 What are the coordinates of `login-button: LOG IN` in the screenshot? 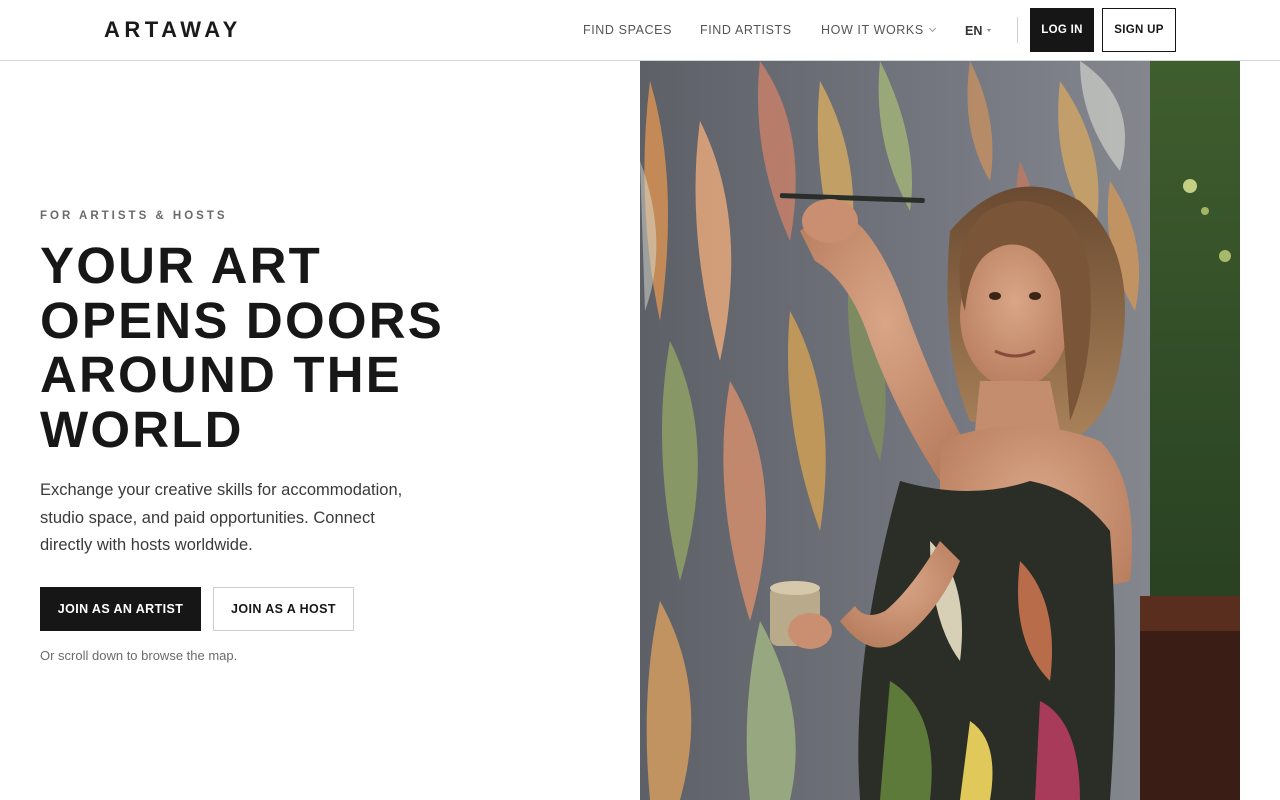 It's located at (1062, 30).